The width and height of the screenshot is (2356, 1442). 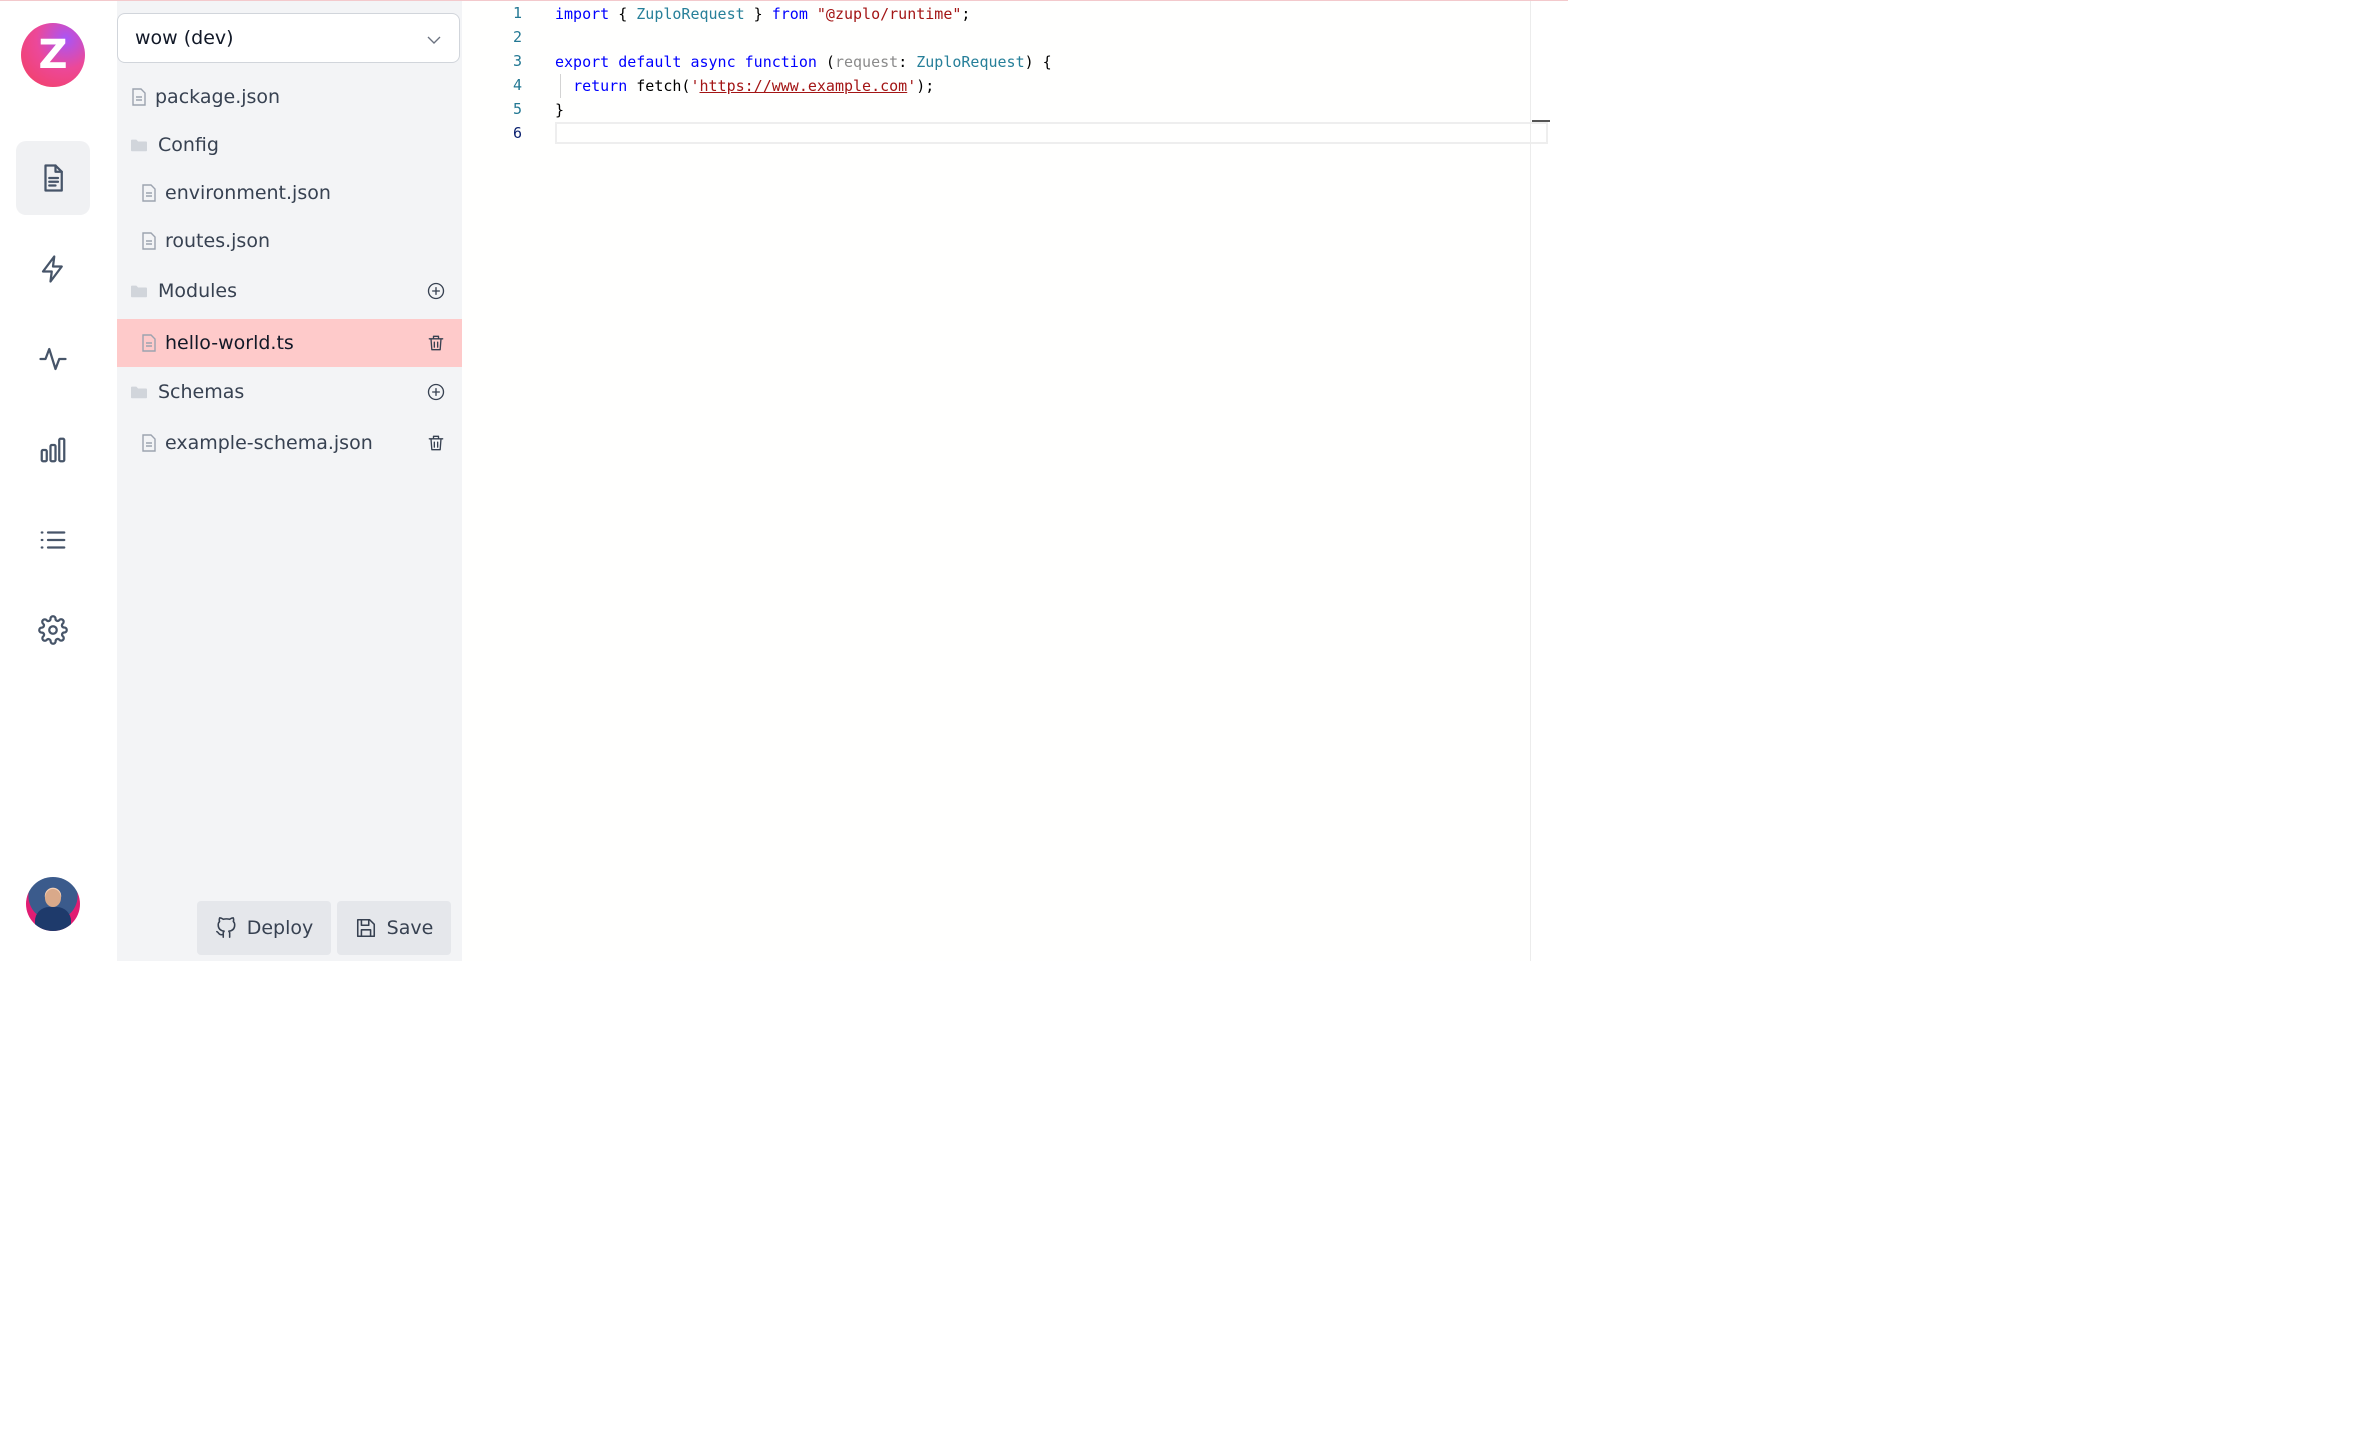 I want to click on zuplo-logo: Z, so click(x=53, y=55).